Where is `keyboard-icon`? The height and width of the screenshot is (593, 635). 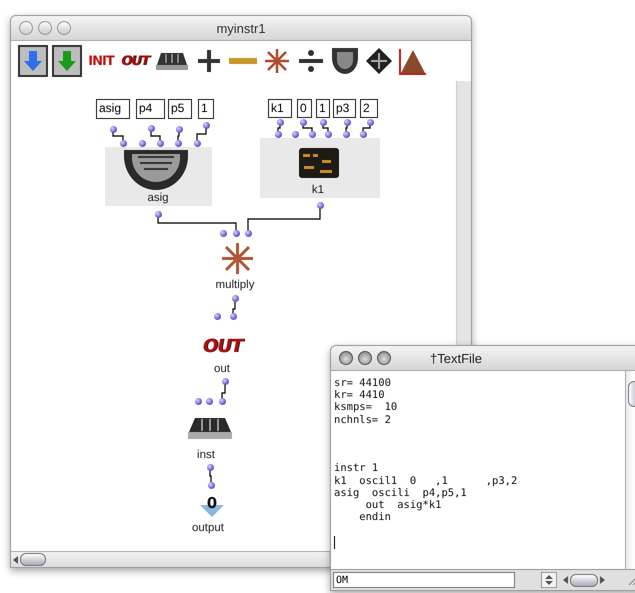 keyboard-icon is located at coordinates (210, 428).